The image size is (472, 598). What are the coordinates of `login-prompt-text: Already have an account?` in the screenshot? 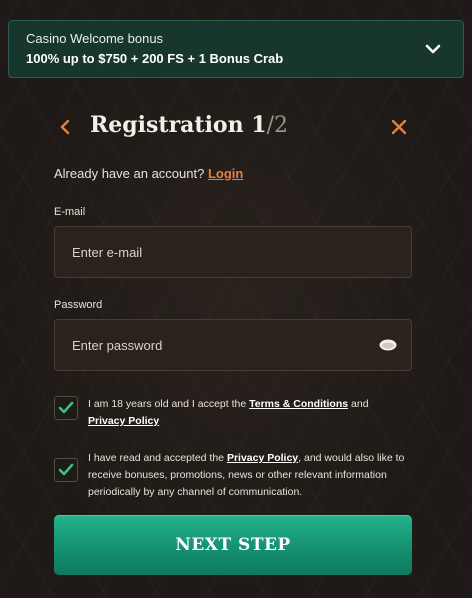 It's located at (129, 173).